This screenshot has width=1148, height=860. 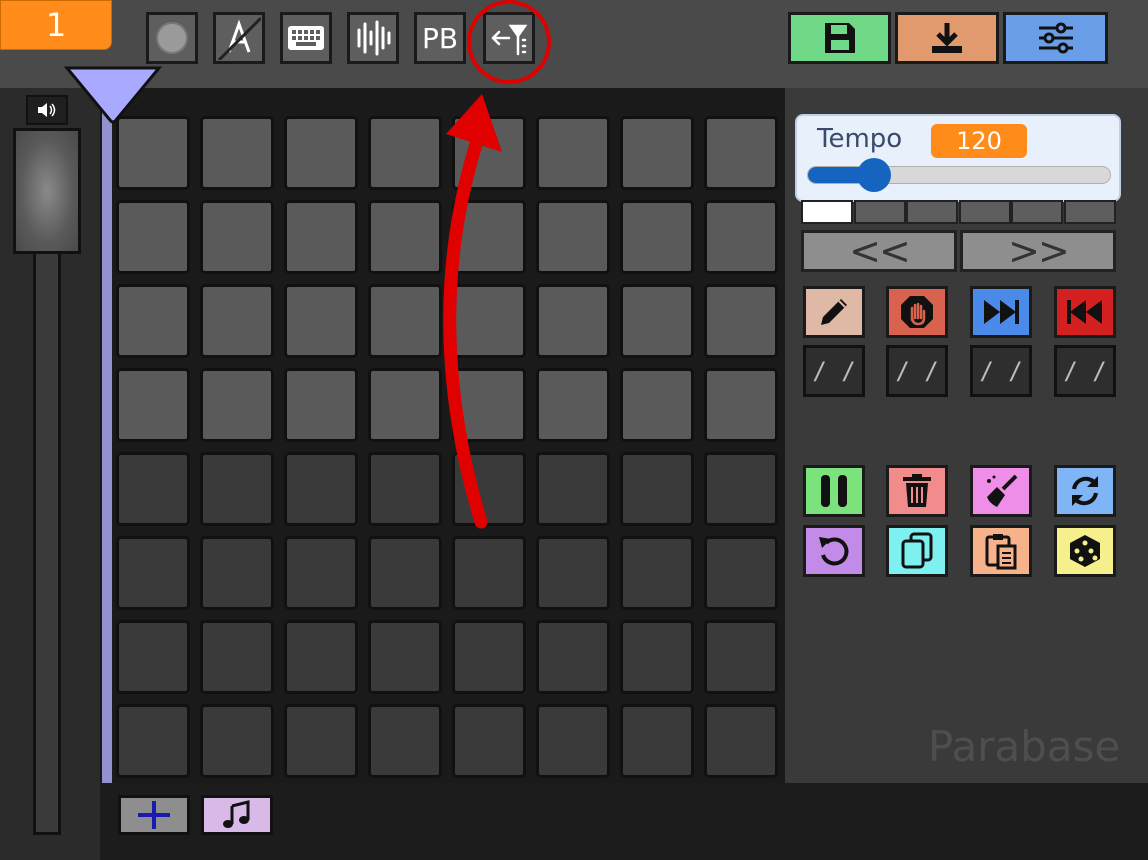 What do you see at coordinates (917, 371) in the screenshot?
I see `stop-slot: / /` at bounding box center [917, 371].